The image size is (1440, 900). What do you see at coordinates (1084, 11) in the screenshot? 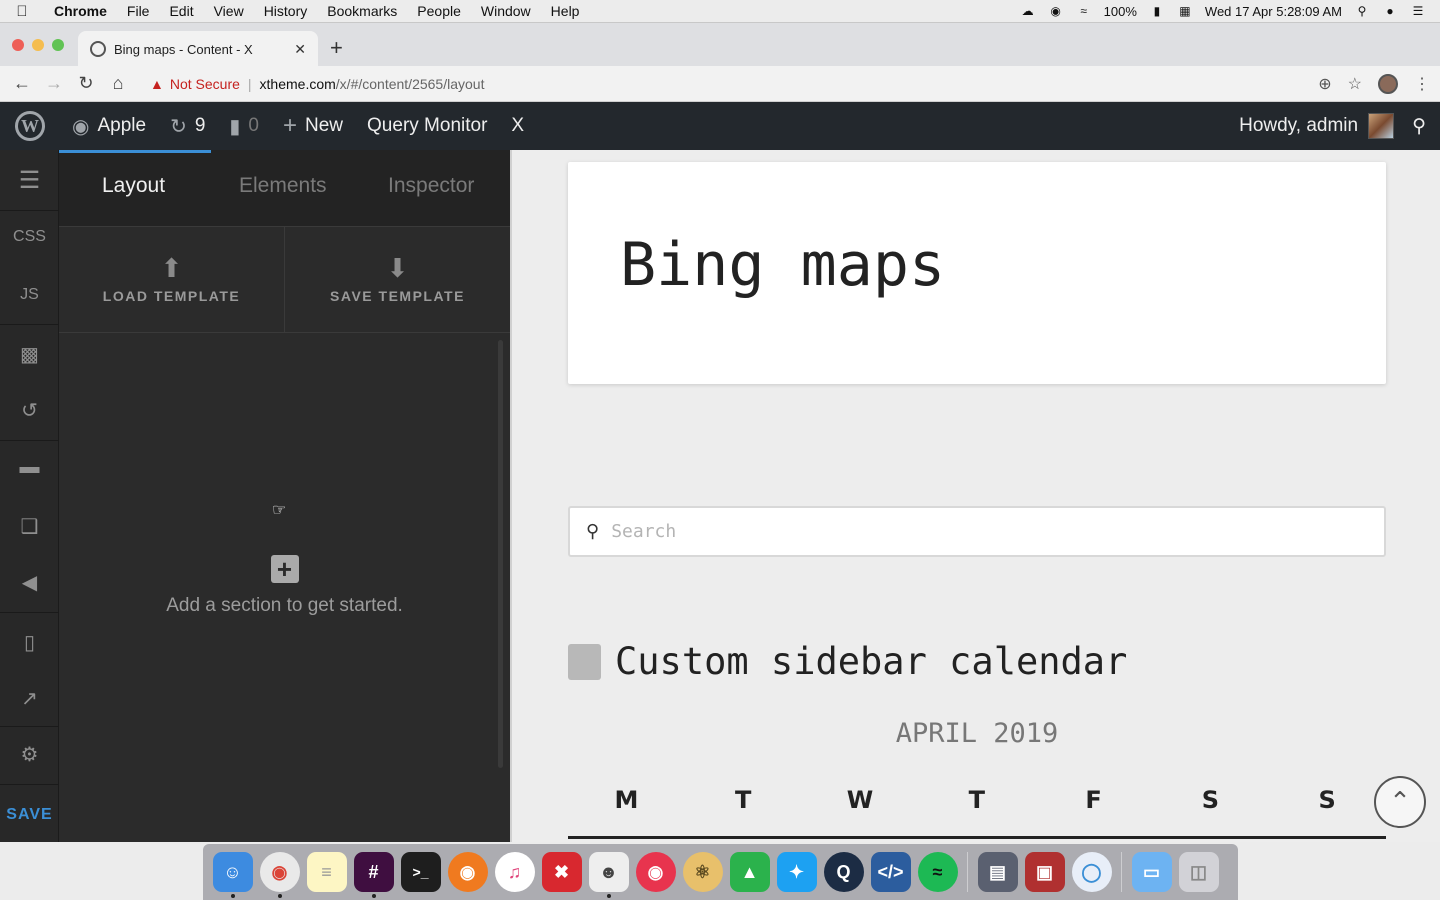
I see `wifi-icon: ≈` at bounding box center [1084, 11].